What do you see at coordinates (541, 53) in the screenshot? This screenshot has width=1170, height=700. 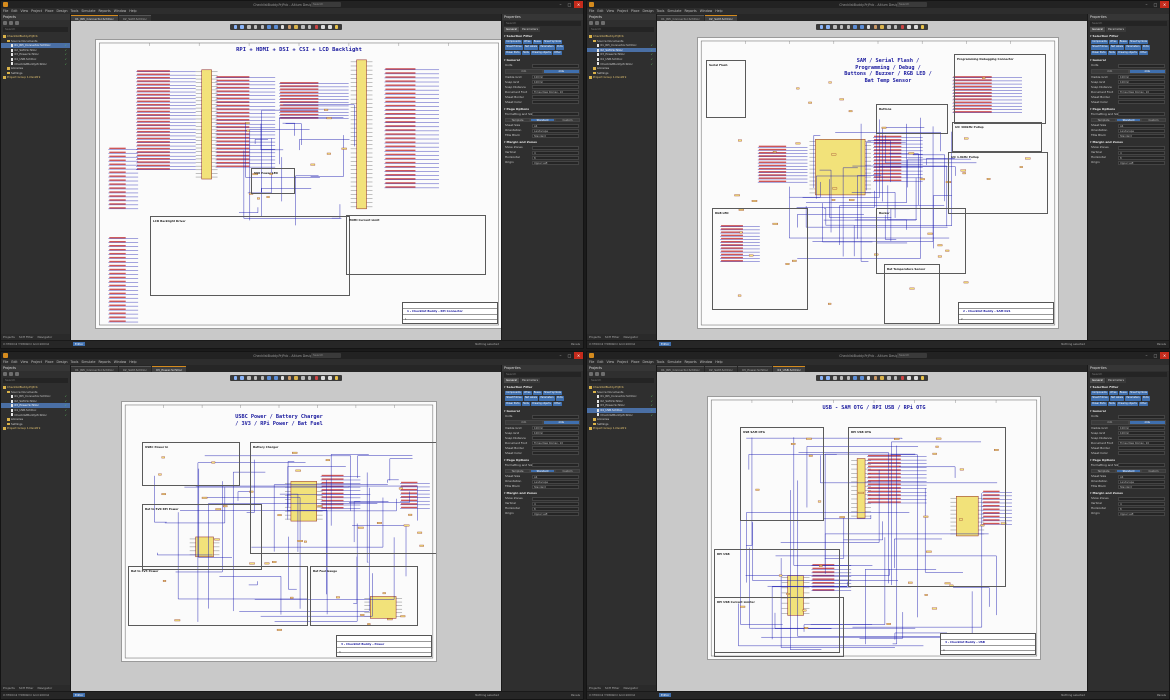 I see `filter-button: Drawing objects` at bounding box center [541, 53].